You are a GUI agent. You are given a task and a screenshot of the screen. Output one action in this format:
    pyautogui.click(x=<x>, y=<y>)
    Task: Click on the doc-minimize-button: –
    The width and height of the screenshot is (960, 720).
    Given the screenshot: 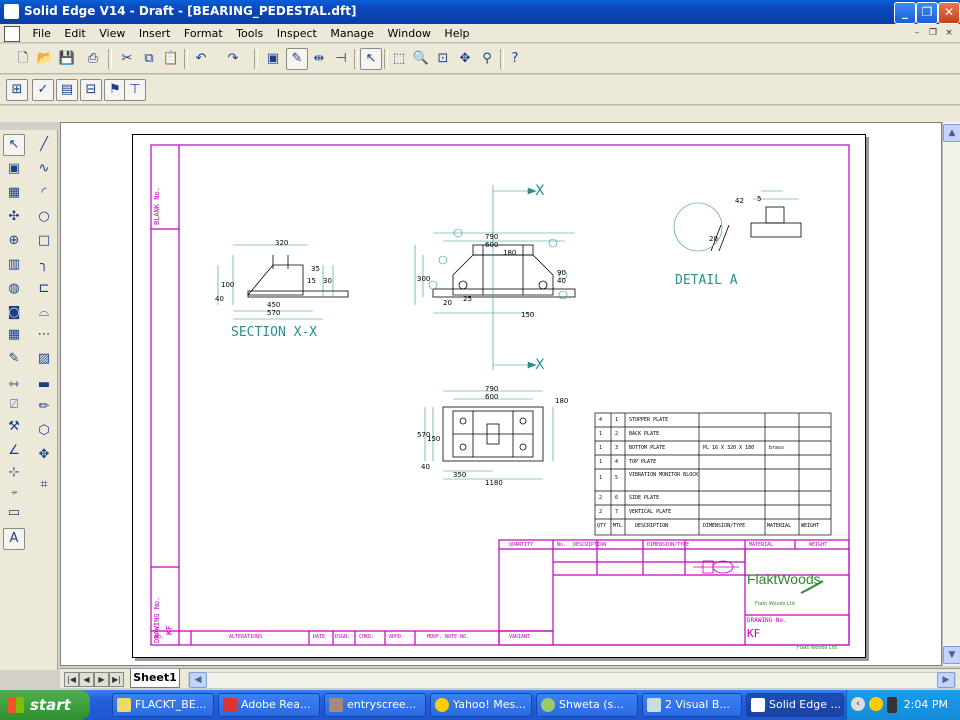 What is the action you would take?
    pyautogui.click(x=917, y=33)
    